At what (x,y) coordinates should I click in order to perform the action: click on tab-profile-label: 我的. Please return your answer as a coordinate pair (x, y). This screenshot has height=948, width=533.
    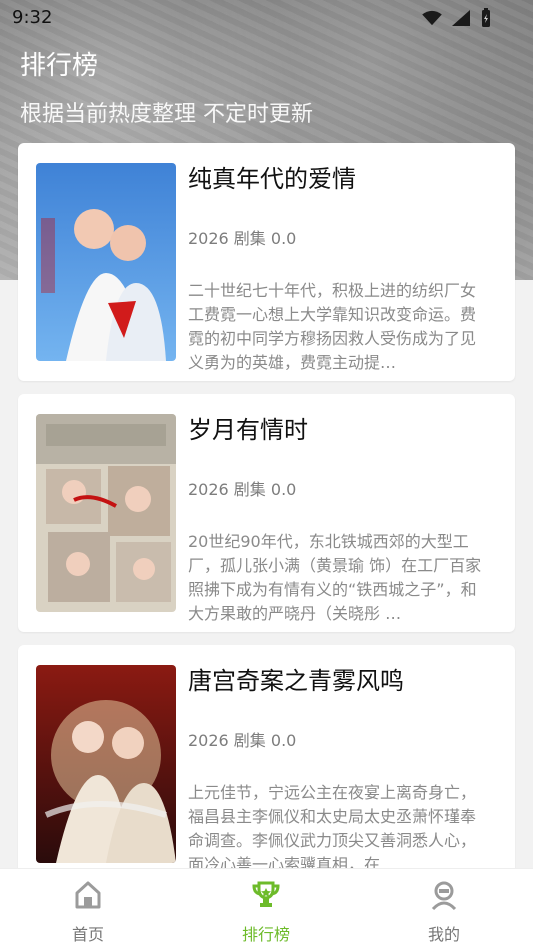
    Looking at the image, I should click on (443, 934).